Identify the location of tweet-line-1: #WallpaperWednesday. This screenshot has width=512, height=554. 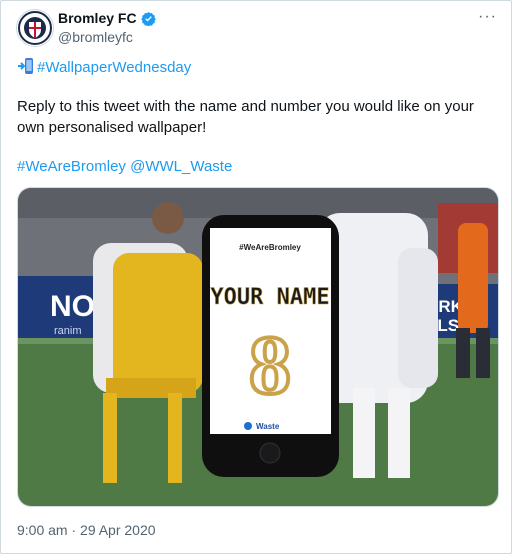
(104, 67).